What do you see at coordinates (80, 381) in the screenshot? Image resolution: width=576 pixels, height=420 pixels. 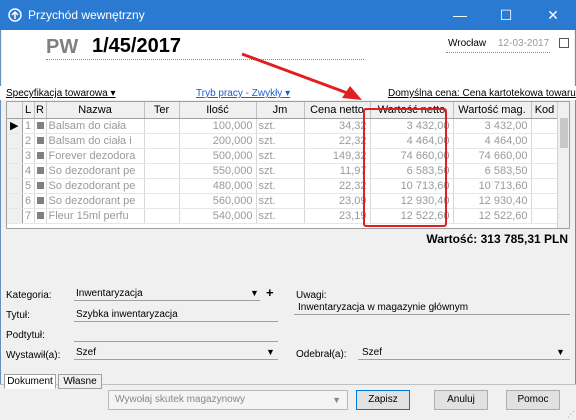 I see `tab-wlasne: Własne` at bounding box center [80, 381].